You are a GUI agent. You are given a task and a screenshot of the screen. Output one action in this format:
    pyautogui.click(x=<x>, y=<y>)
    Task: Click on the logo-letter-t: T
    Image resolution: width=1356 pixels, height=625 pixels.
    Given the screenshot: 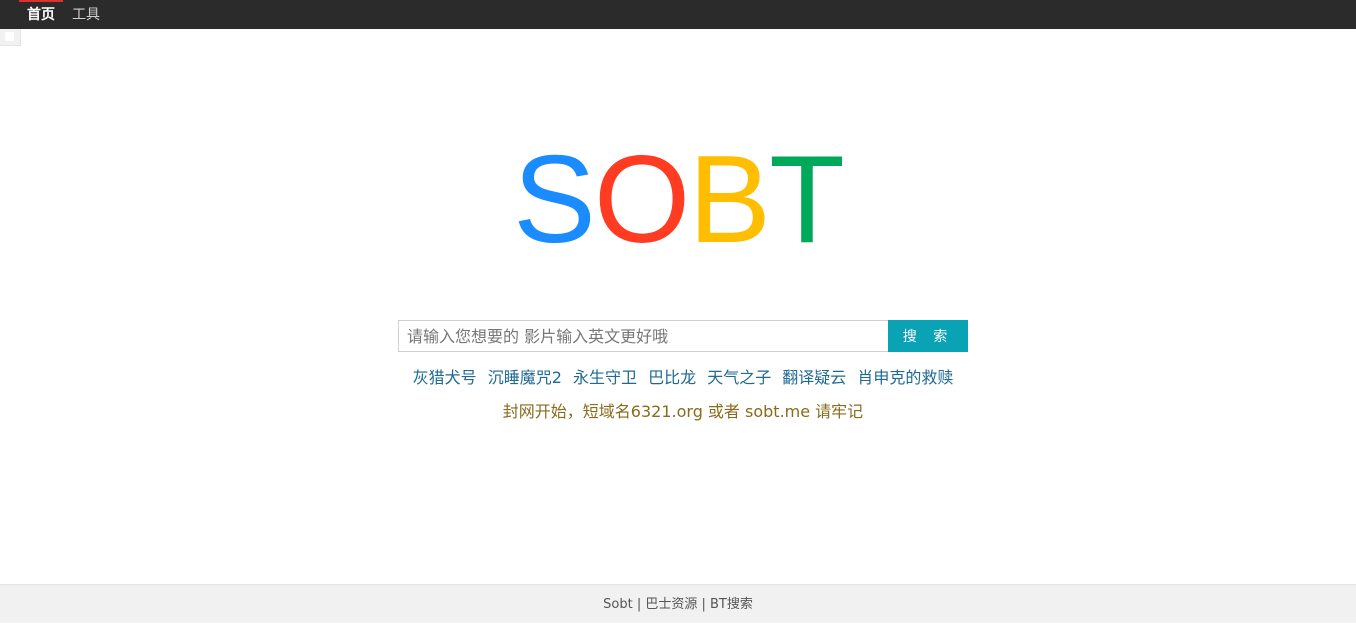 What is the action you would take?
    pyautogui.click(x=807, y=200)
    